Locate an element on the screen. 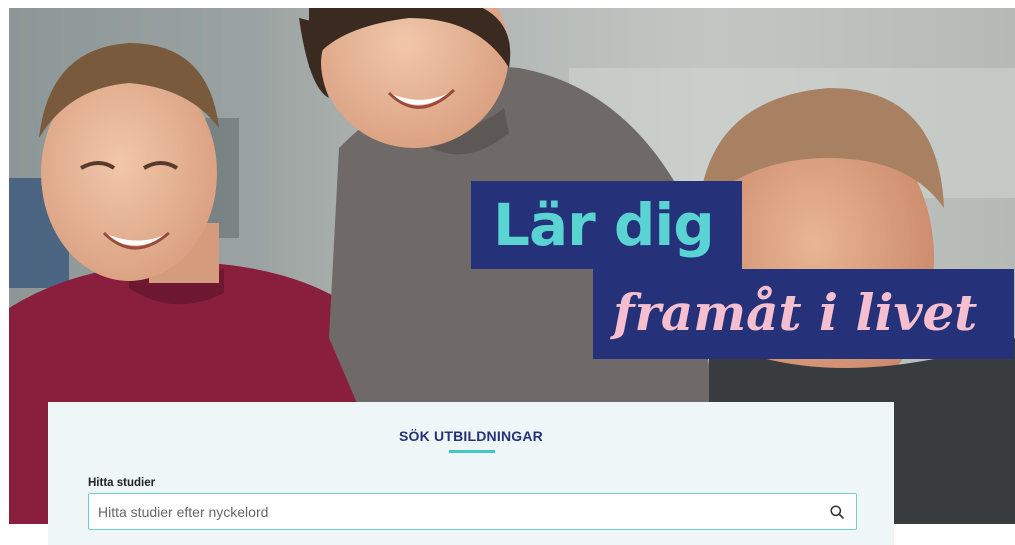  search-box is located at coordinates (472, 511).